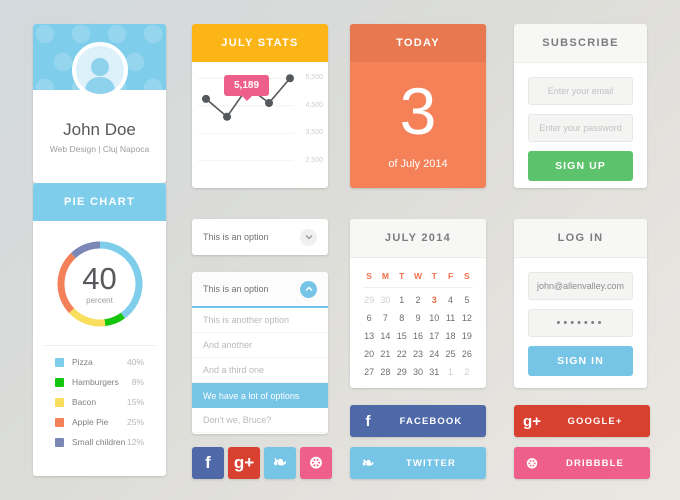  Describe the element at coordinates (247, 85) in the screenshot. I see `chart-tooltip: 5,189` at that location.